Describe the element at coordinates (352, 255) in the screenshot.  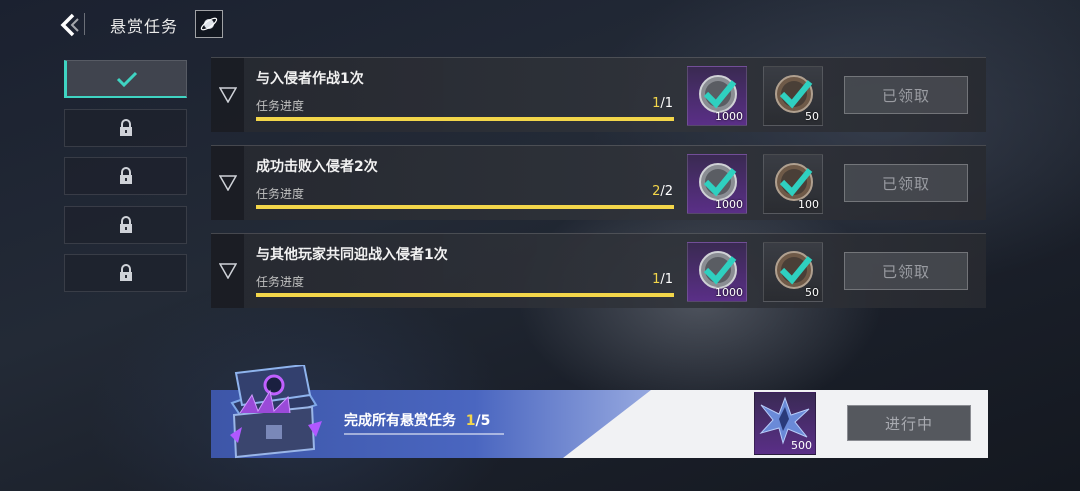
I see `task-name: 与其他玩家共同迎战入侵者1次` at that location.